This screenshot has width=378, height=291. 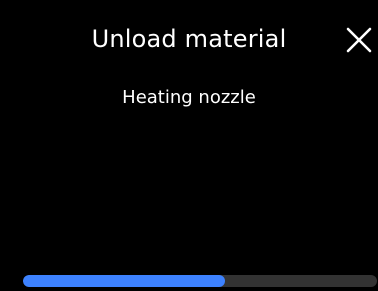 I want to click on close-icon, so click(x=359, y=40).